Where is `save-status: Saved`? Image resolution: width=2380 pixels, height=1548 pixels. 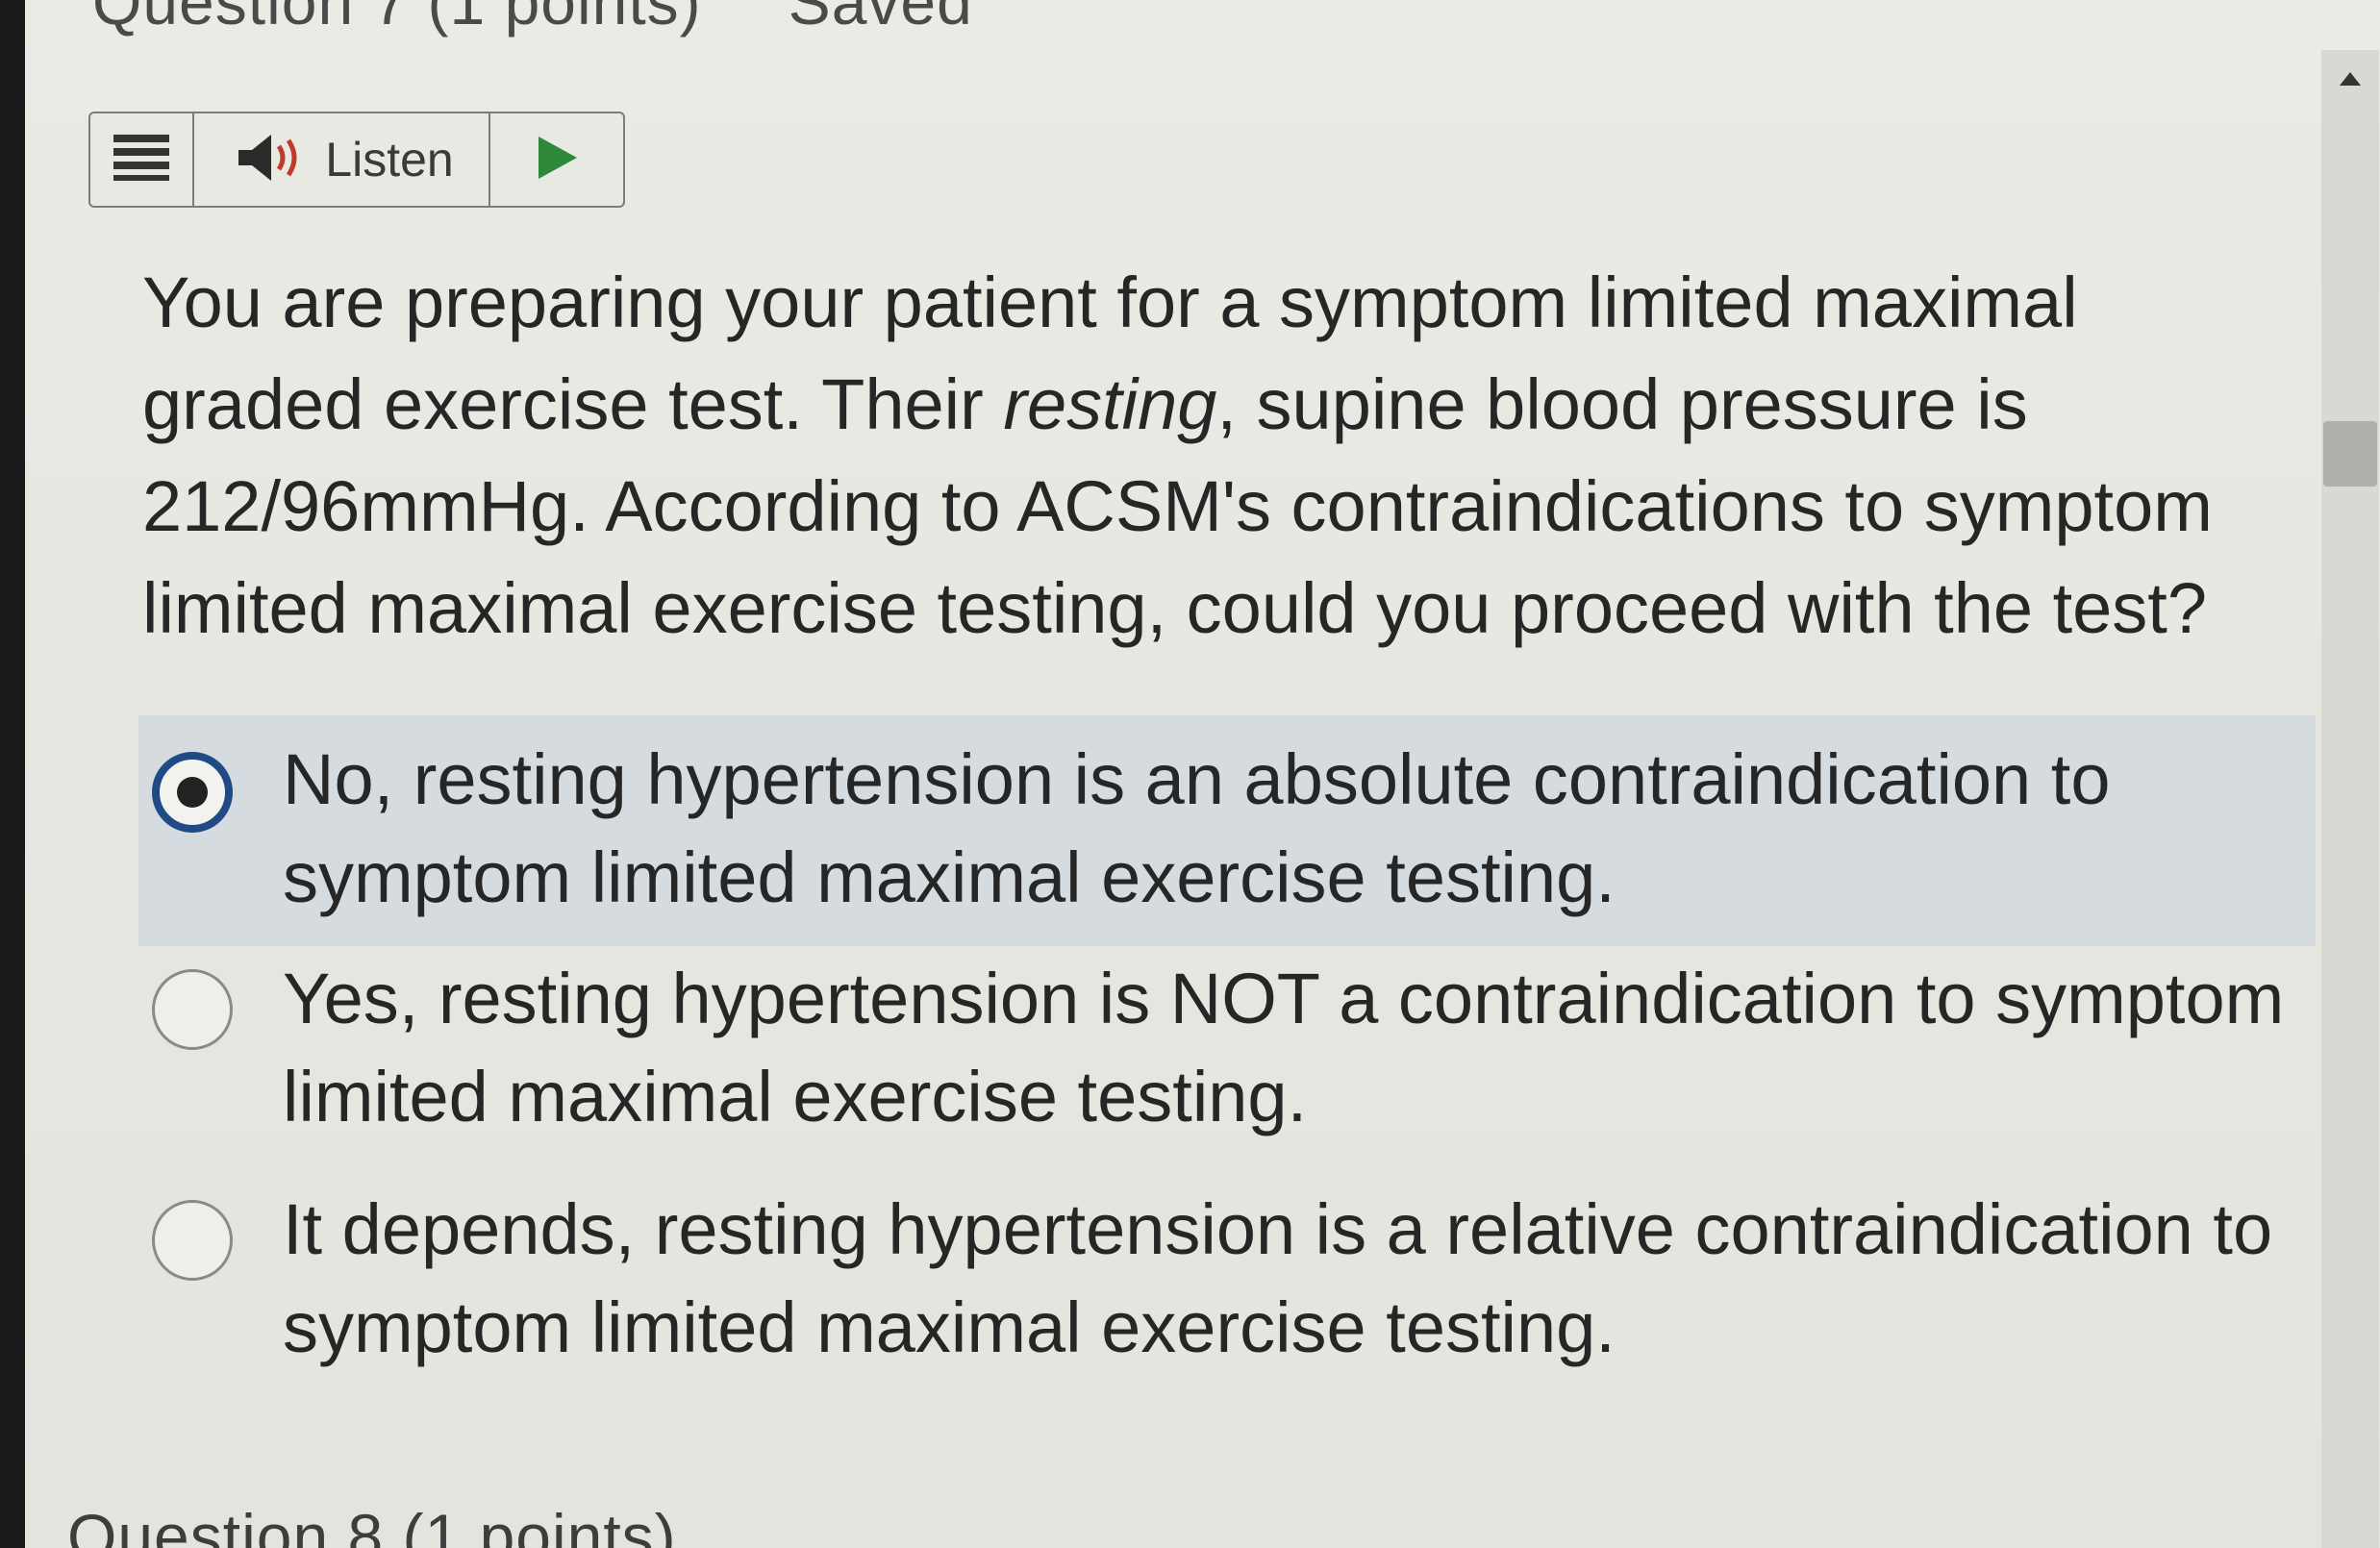 save-status: Saved is located at coordinates (880, 18).